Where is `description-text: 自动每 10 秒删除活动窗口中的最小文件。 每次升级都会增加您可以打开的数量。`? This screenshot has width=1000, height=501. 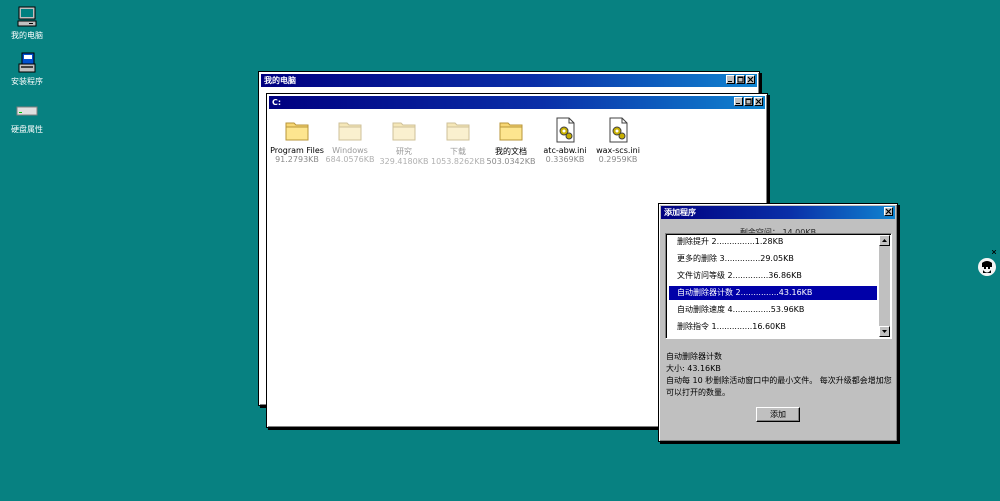
description-text: 自动每 10 秒删除活动窗口中的最小文件。 每次升级都会增加您可以打开的数量。 is located at coordinates (779, 386).